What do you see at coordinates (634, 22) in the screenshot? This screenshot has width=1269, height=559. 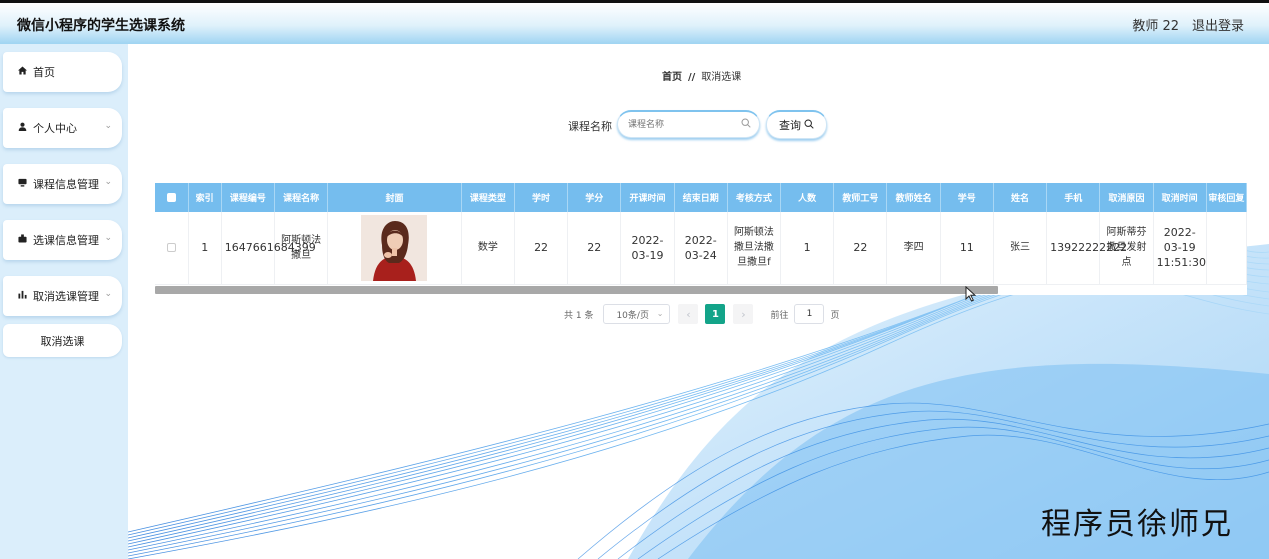 I see `top-bar: 微信小程序的学生选课系统 教师 22 退出登录` at bounding box center [634, 22].